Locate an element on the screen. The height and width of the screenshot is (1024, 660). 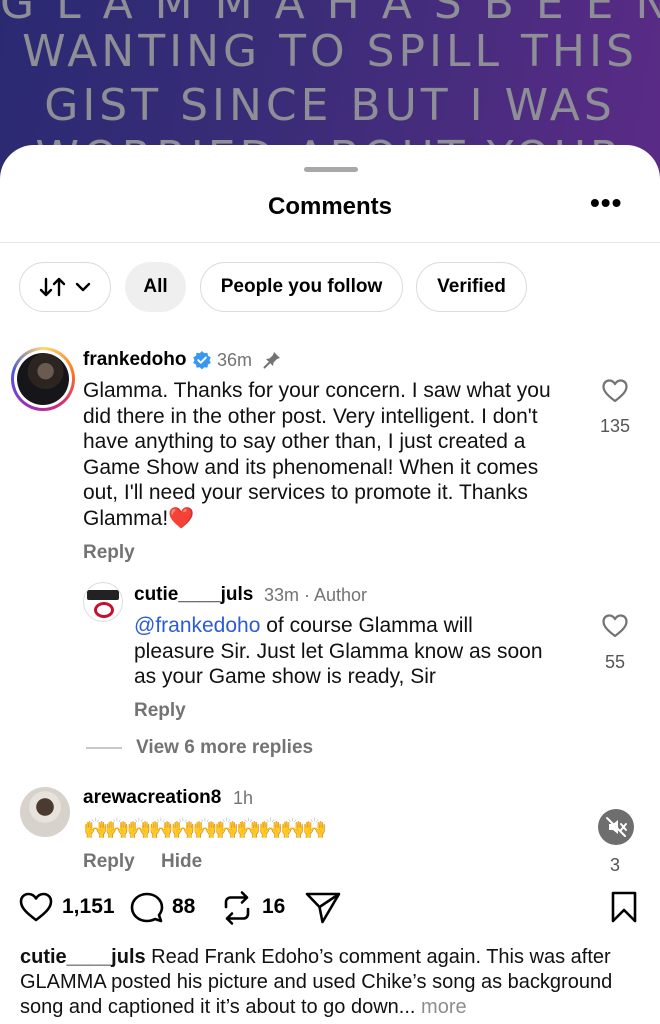
repost-count: 16 is located at coordinates (273, 907).